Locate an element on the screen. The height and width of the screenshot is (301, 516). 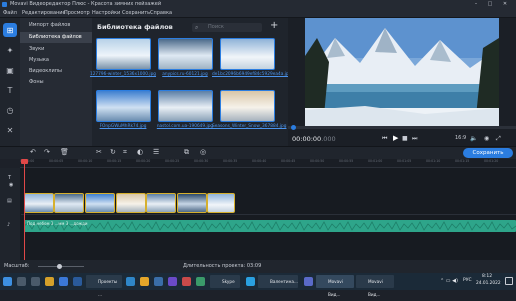
nav-library: Библиотека файлов is located at coordinates (56, 37).